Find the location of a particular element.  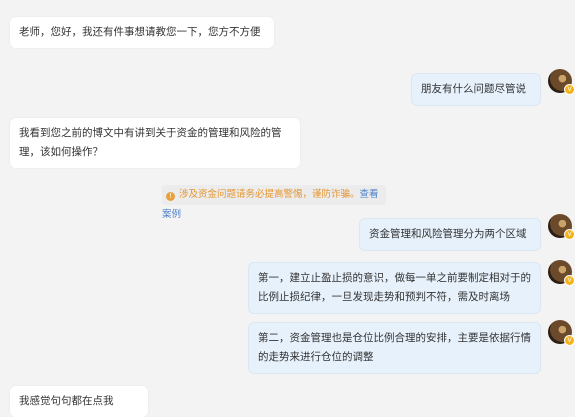

message-text: 第二，资金管理也是仓位比例合理的安排，主要是依据行情的走势来进行仓位的调整 is located at coordinates (394, 347).